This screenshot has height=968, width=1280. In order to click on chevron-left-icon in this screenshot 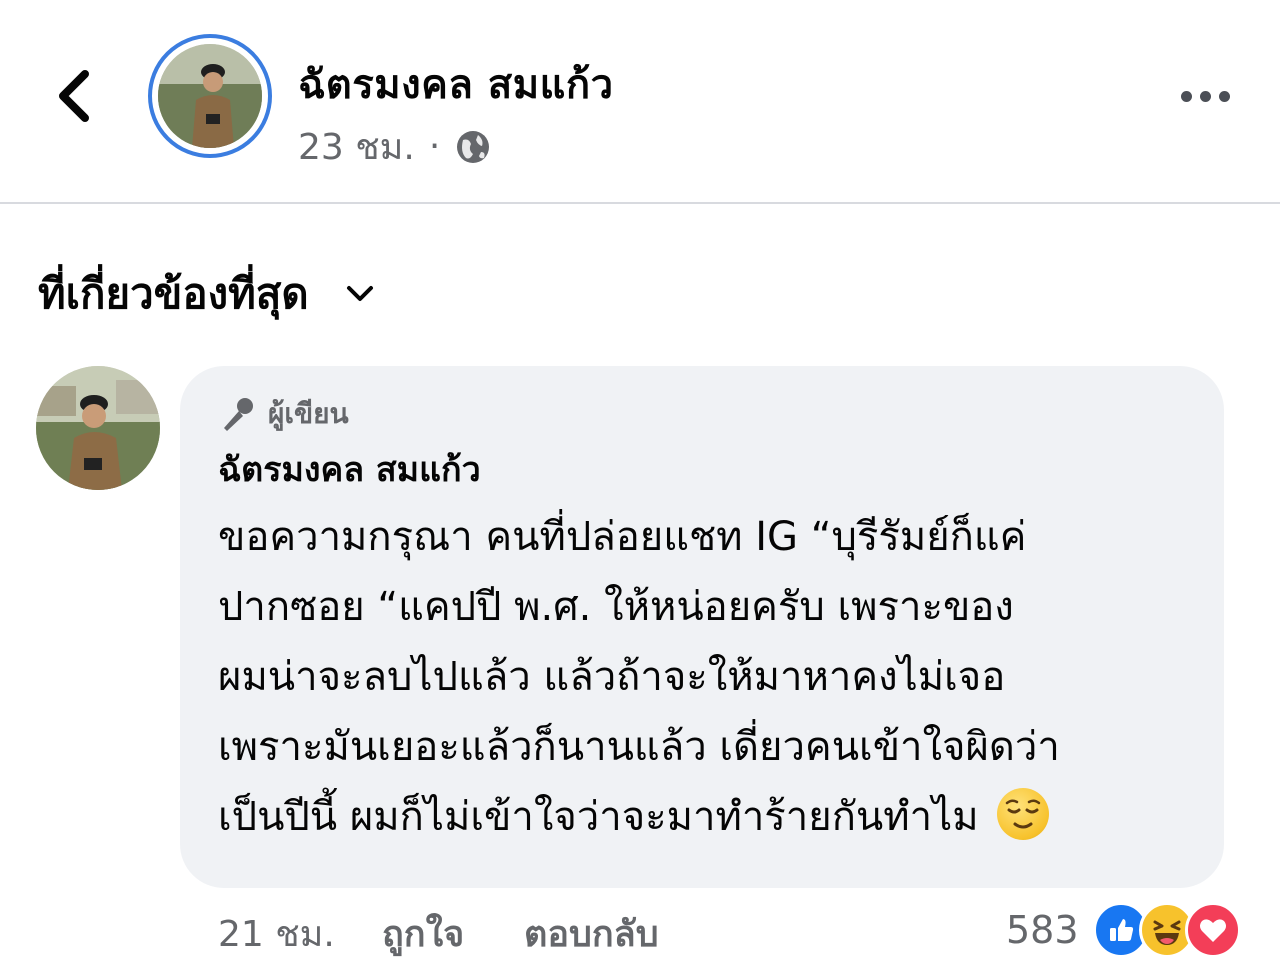, I will do `click(74, 96)`.